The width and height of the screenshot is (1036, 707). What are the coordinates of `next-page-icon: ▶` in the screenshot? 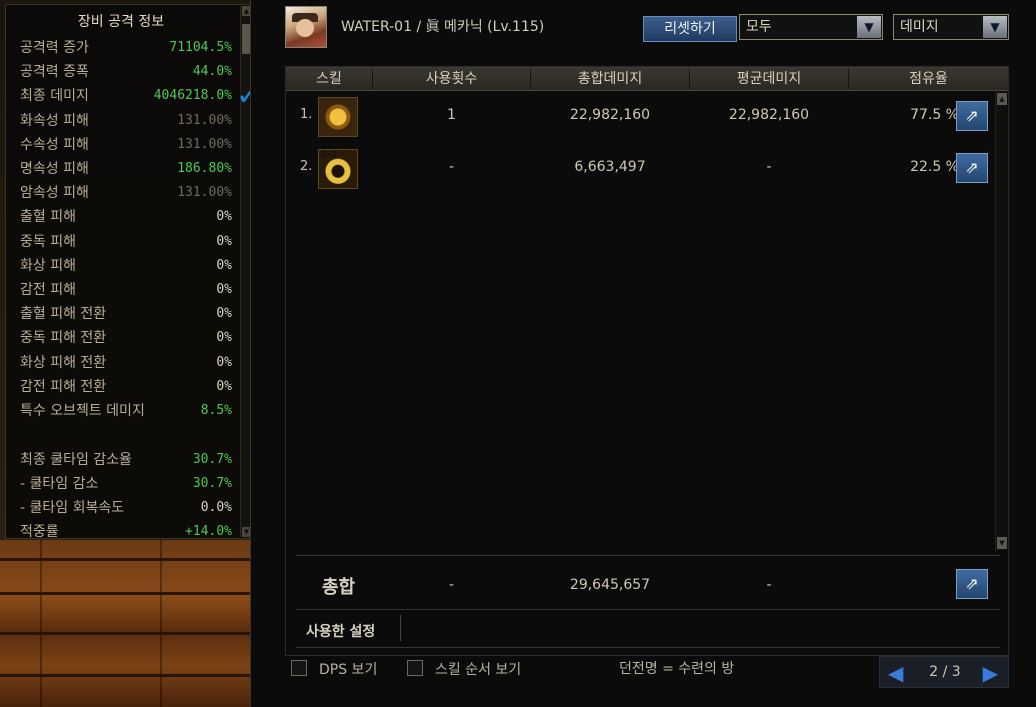 It's located at (990, 673).